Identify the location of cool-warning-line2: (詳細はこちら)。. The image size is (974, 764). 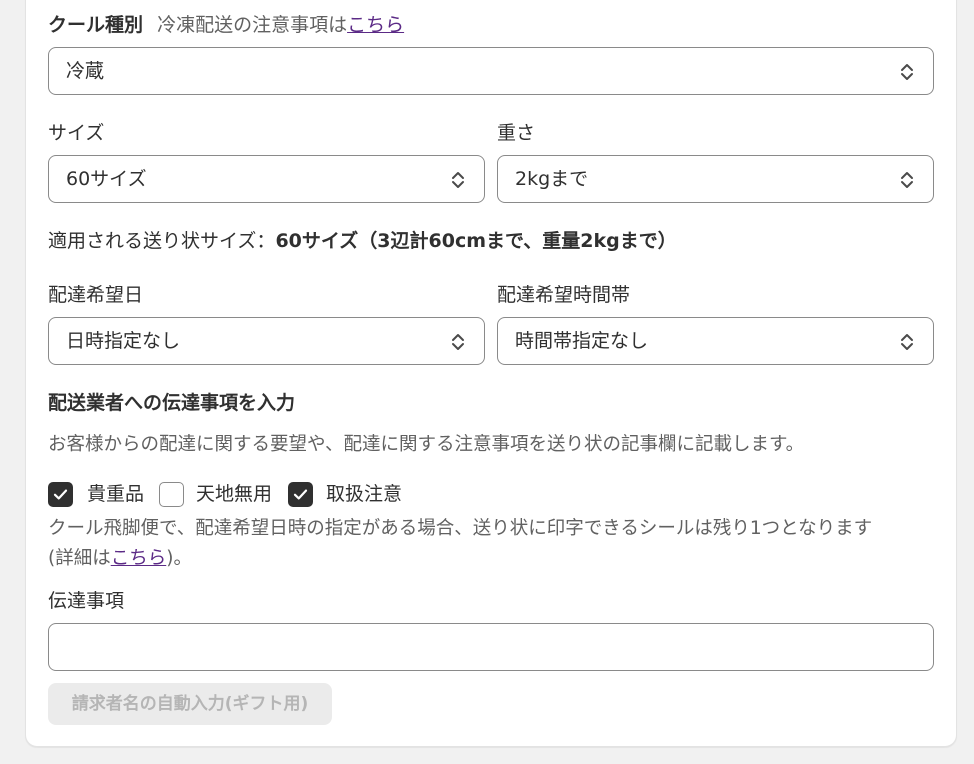
(120, 559).